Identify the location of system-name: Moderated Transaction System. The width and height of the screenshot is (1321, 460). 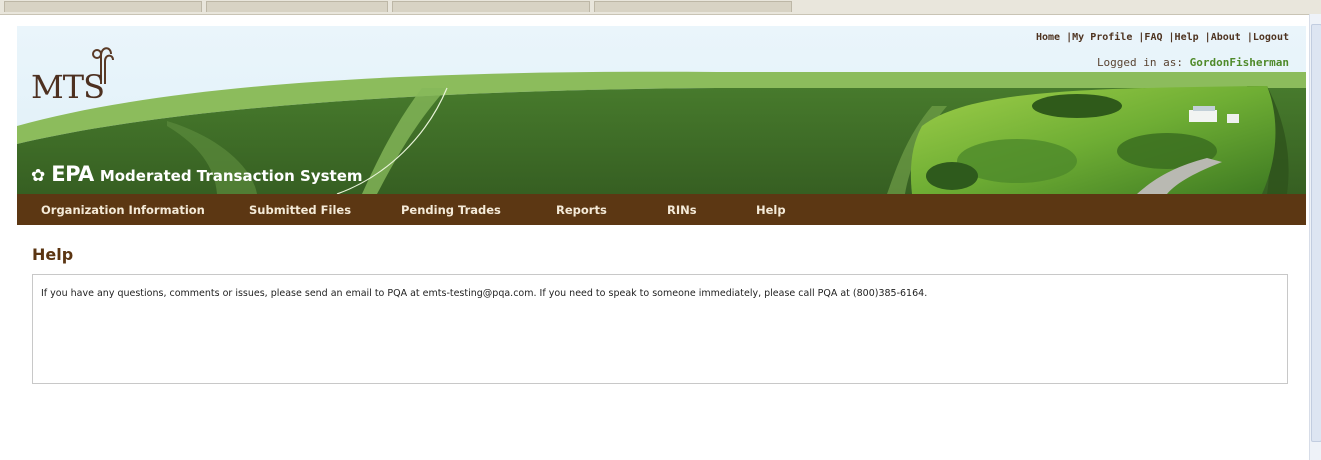
(231, 176).